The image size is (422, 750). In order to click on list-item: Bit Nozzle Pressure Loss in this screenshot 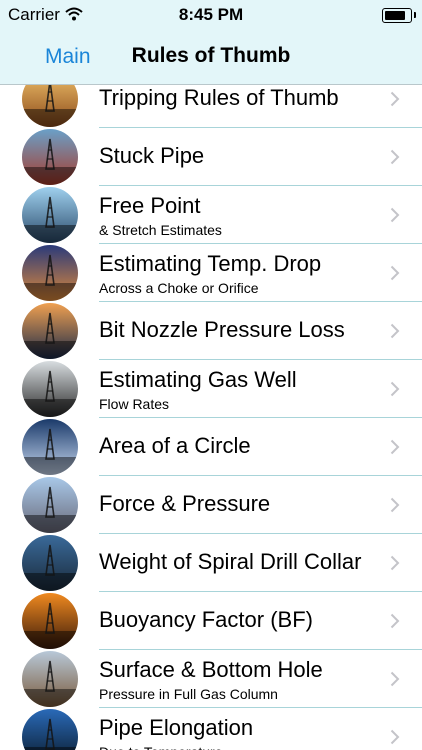, I will do `click(211, 331)`.